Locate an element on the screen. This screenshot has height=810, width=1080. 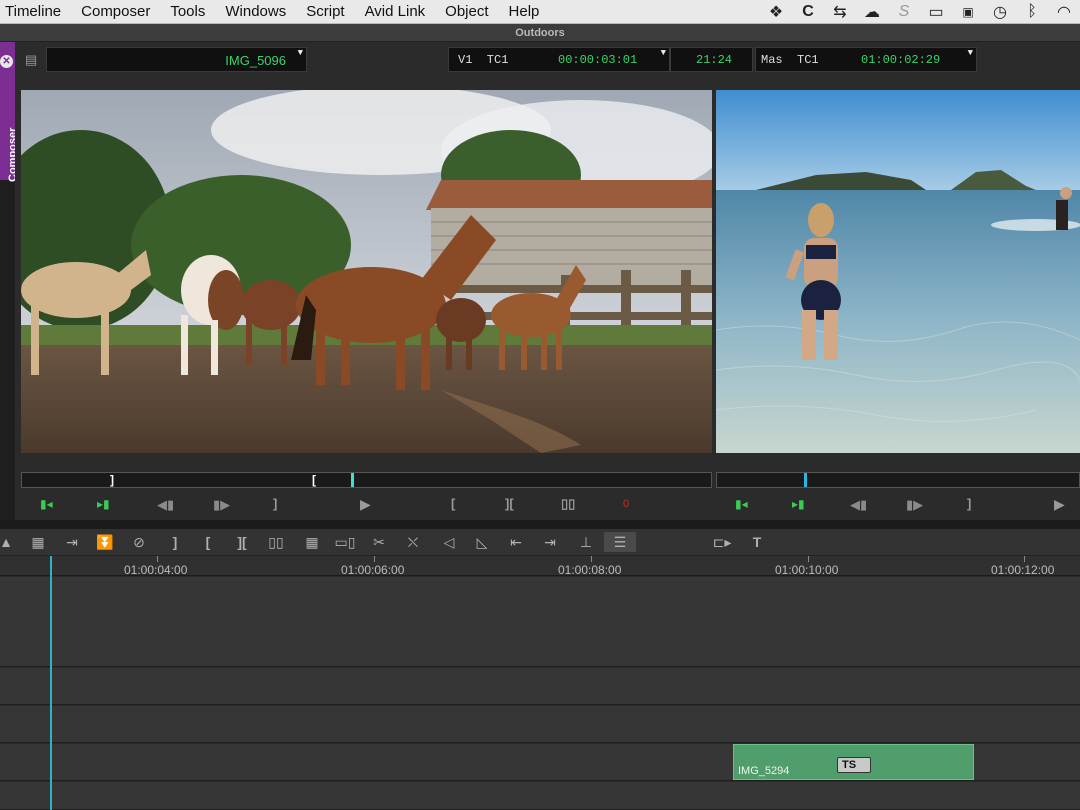
mark-in-icon: [ is located at coordinates (208, 542).